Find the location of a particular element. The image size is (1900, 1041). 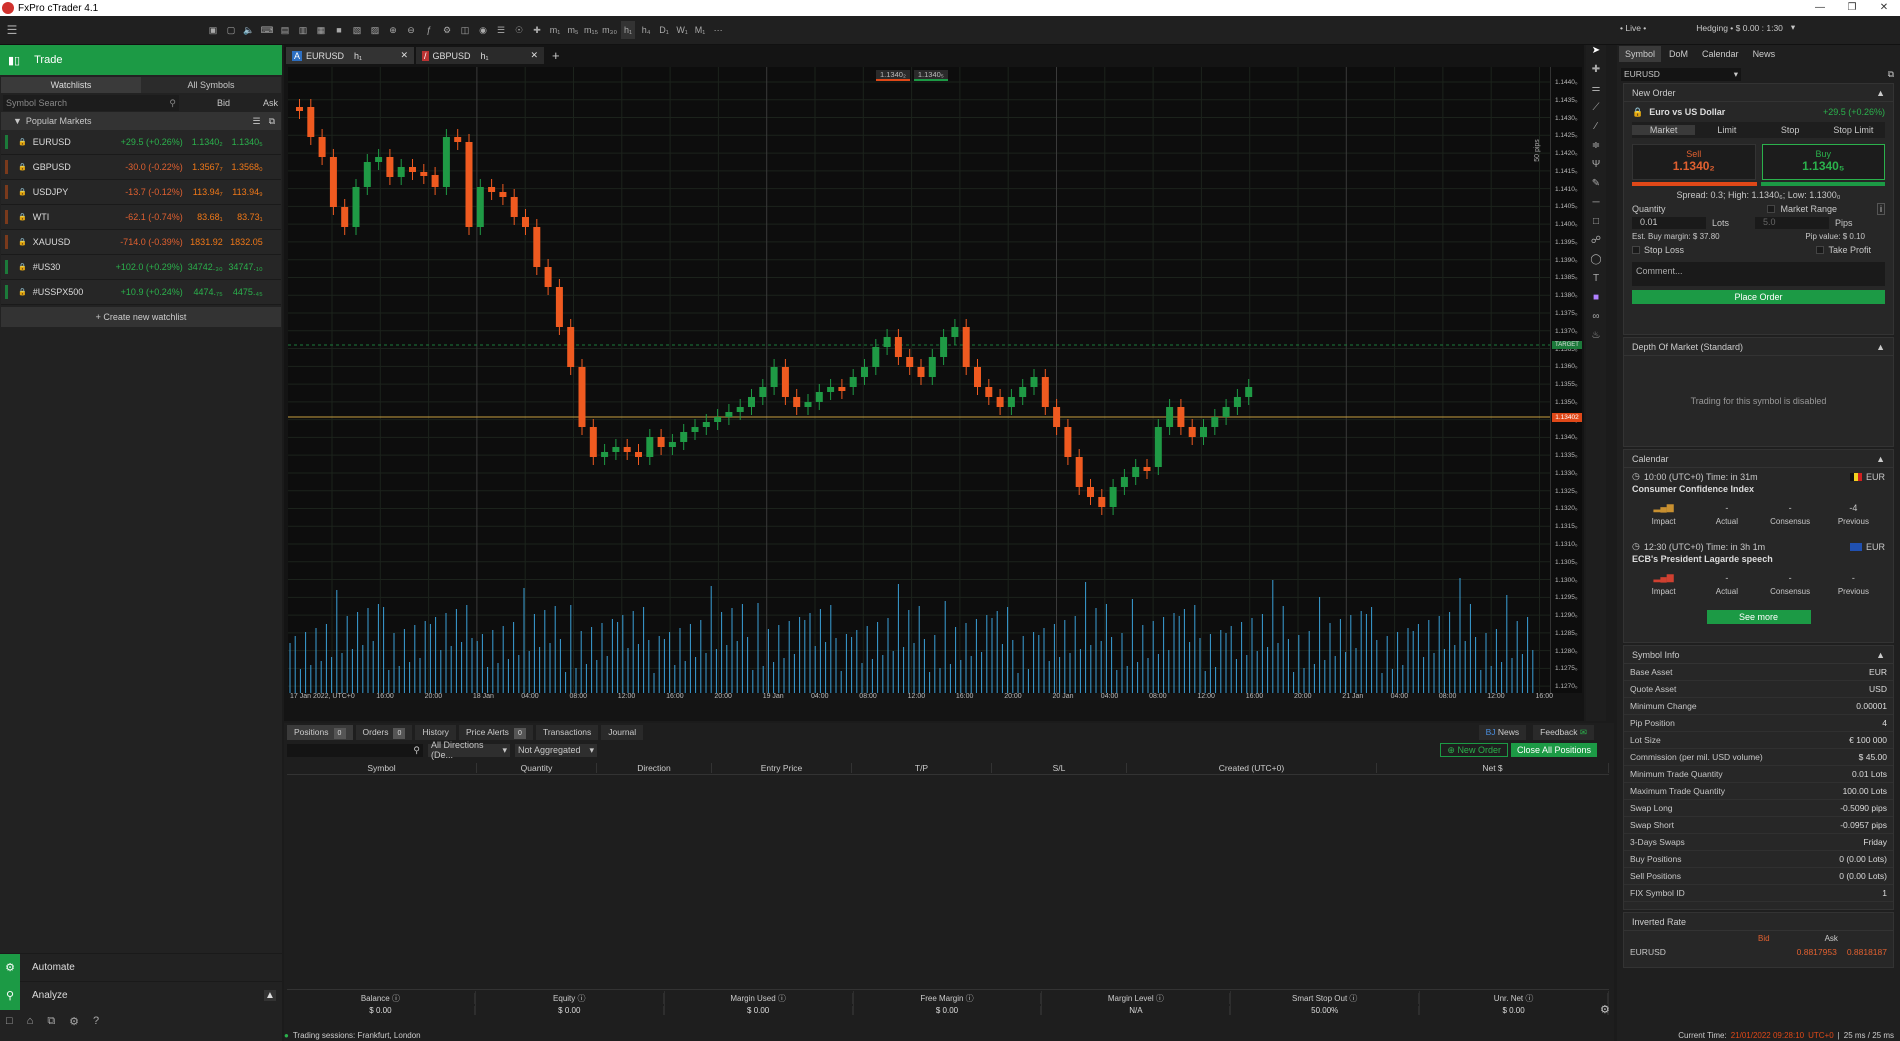

account-dropdown-icon: ▾ is located at coordinates (1793, 27).